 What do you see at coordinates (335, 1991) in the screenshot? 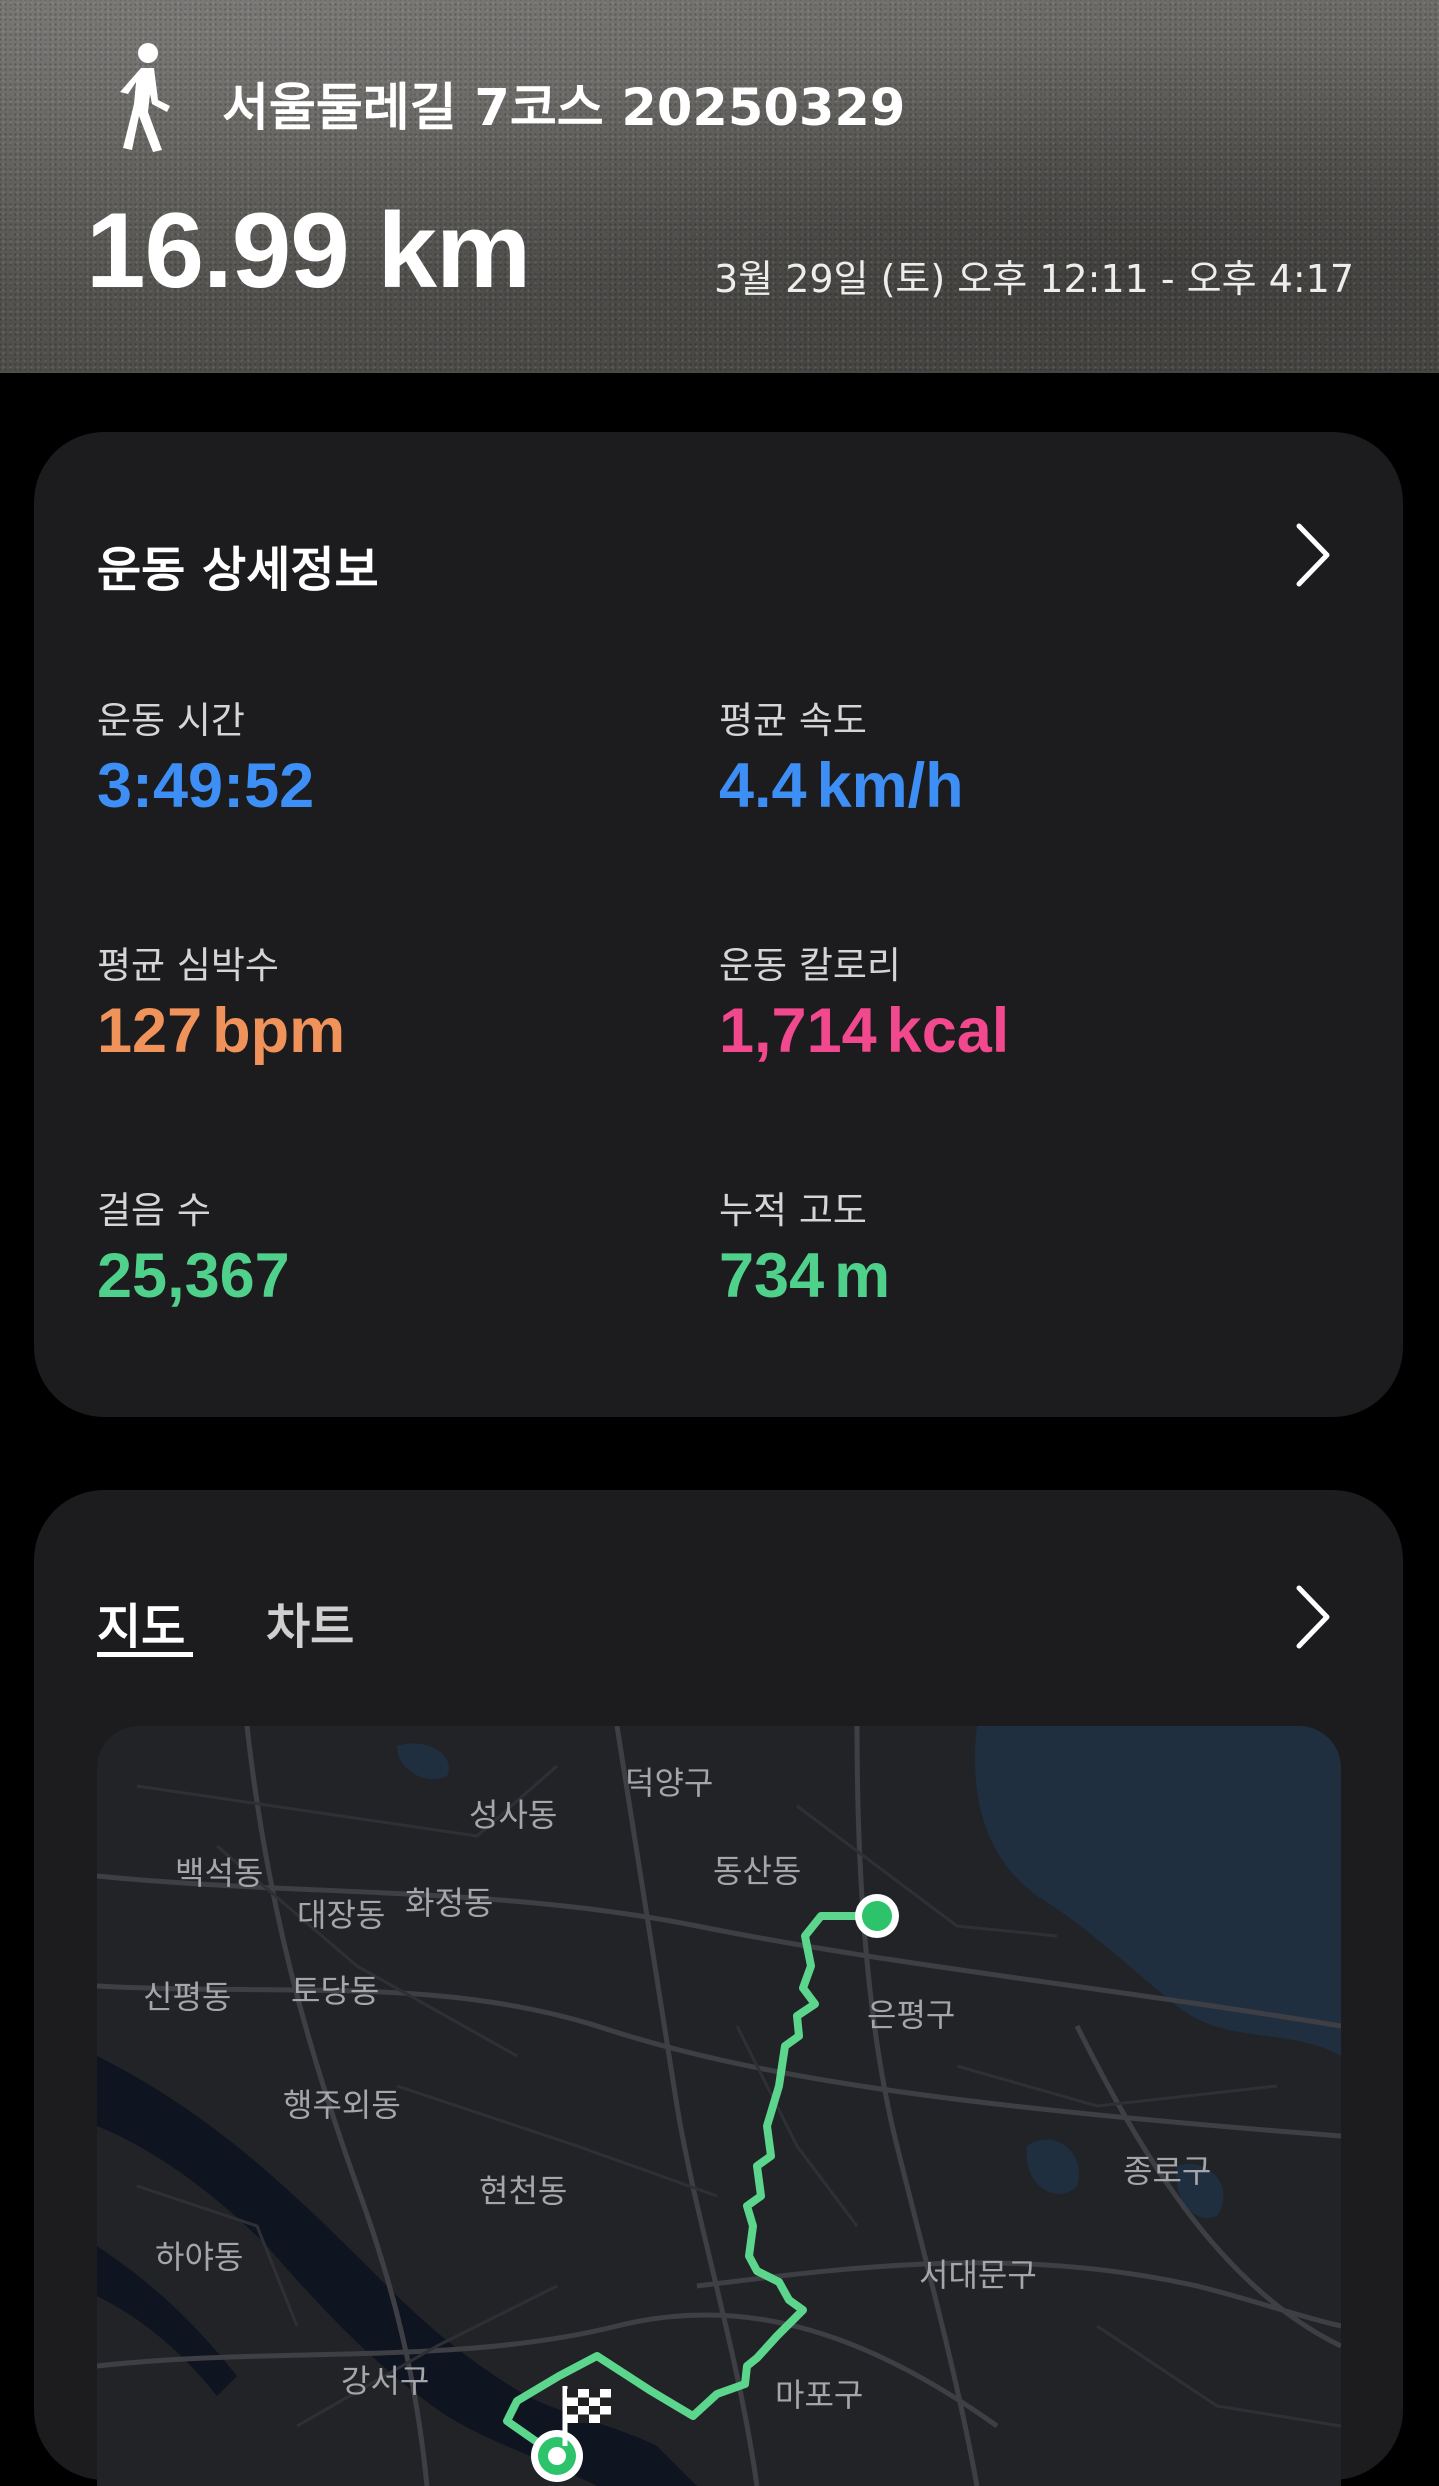
I see `map-label: 토당동` at bounding box center [335, 1991].